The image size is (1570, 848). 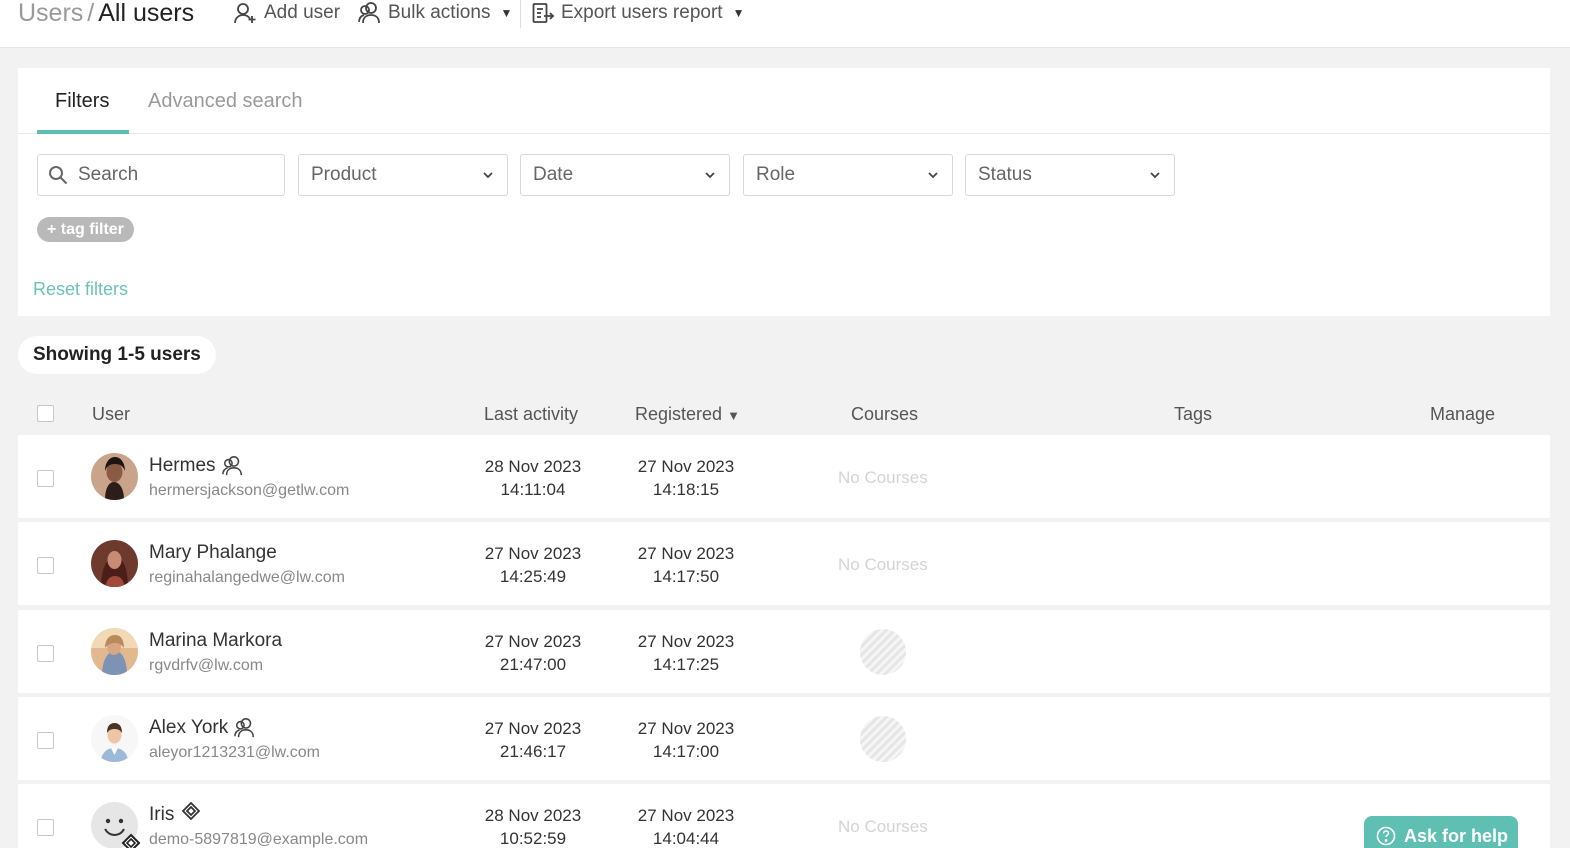 I want to click on search-placeholder: Search, so click(x=108, y=174).